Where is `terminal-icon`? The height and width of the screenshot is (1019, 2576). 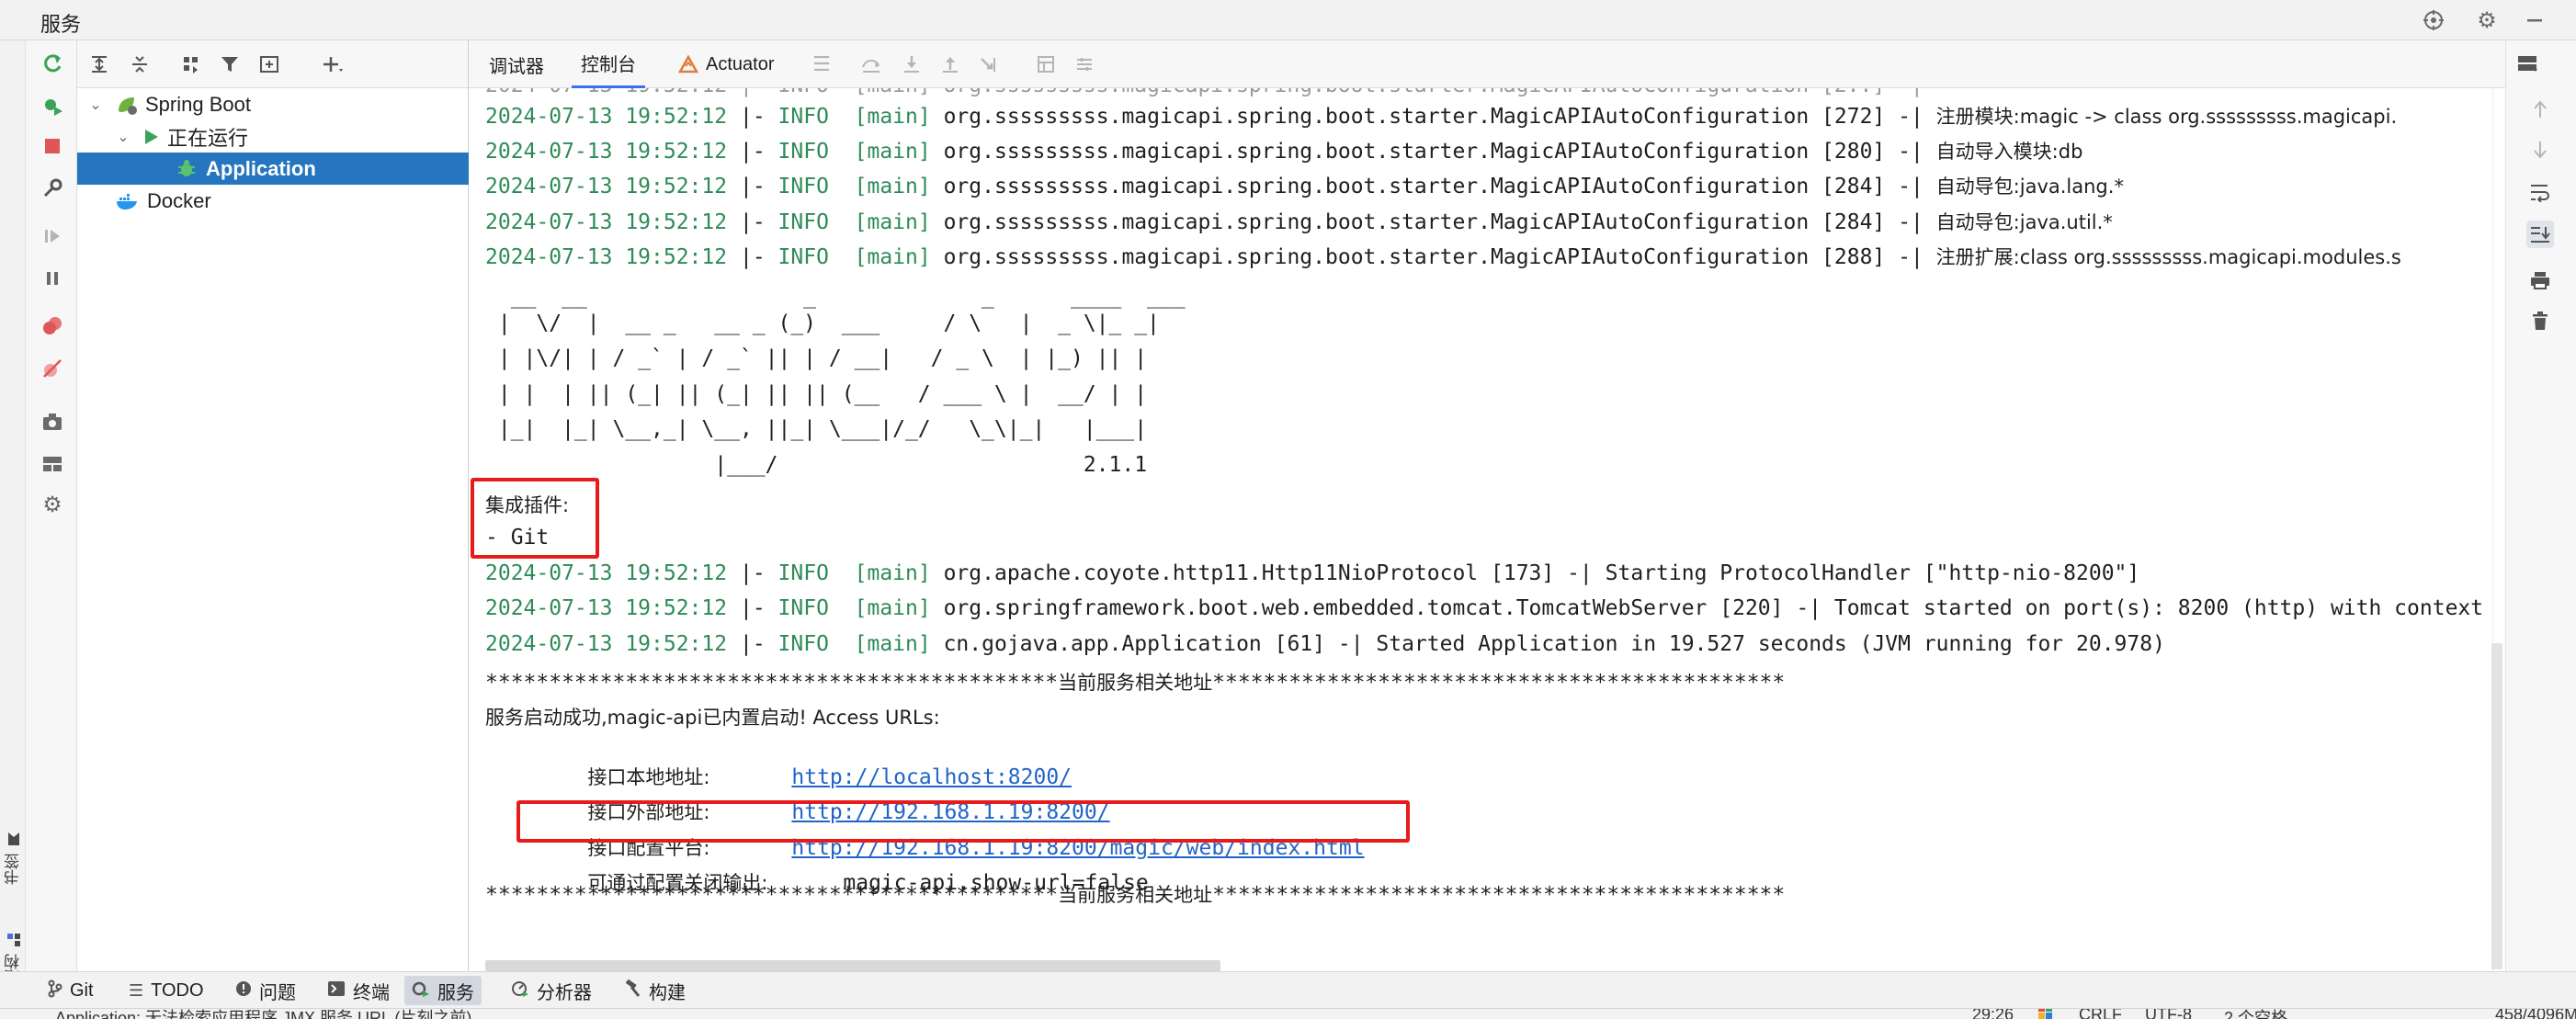 terminal-icon is located at coordinates (336, 991).